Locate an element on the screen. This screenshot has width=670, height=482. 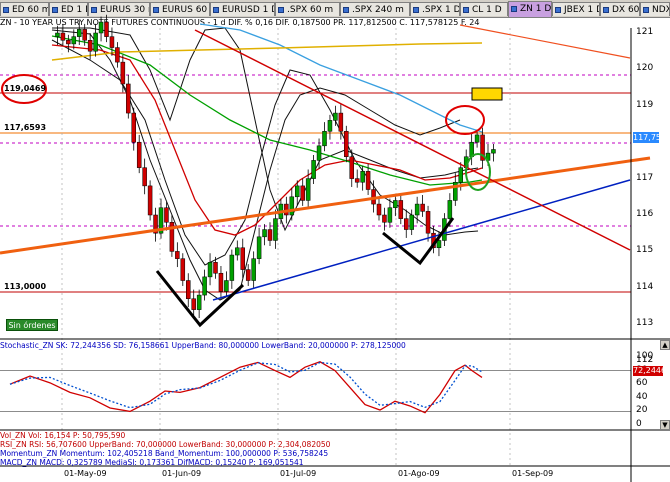
panel-scroll-up: ▲ is located at coordinates (665, 345).